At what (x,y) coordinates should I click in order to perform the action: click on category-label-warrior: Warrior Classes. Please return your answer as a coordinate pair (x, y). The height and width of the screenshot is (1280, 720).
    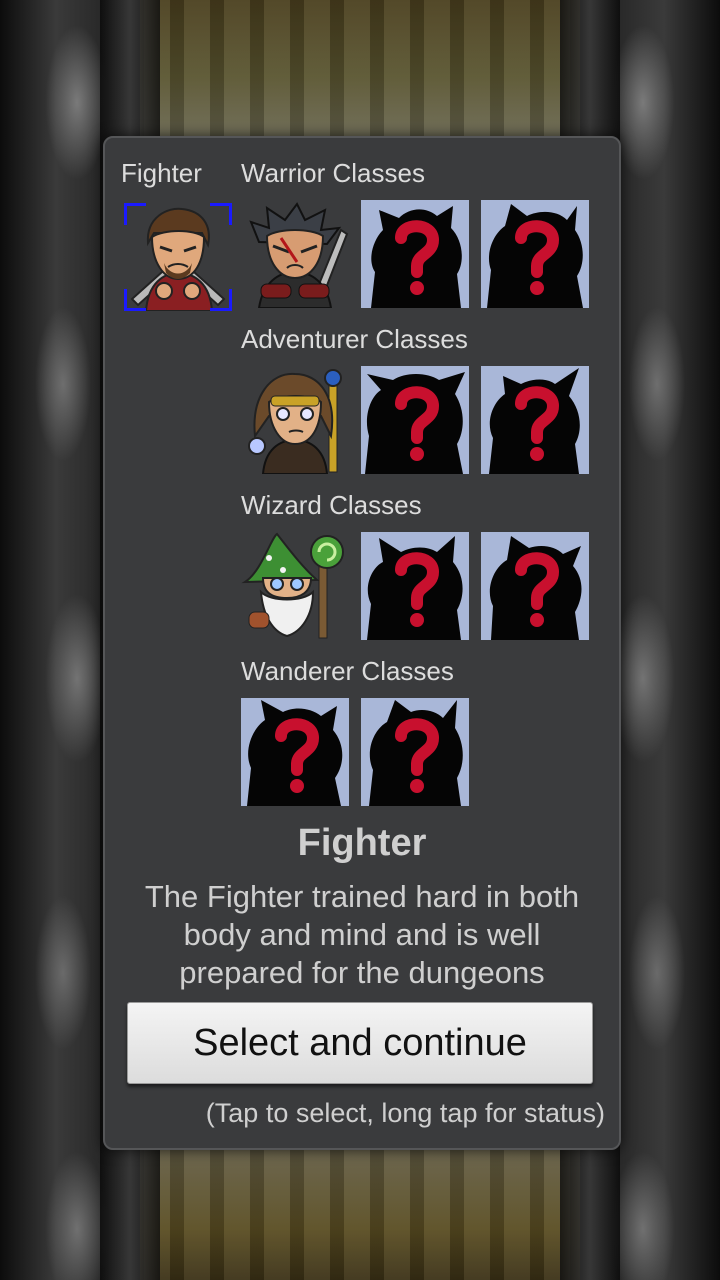
    Looking at the image, I should click on (333, 173).